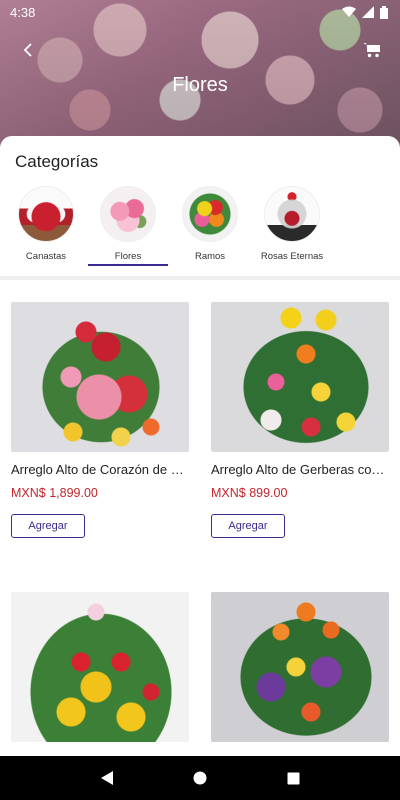  What do you see at coordinates (210, 256) in the screenshot?
I see `category-label: Ramos` at bounding box center [210, 256].